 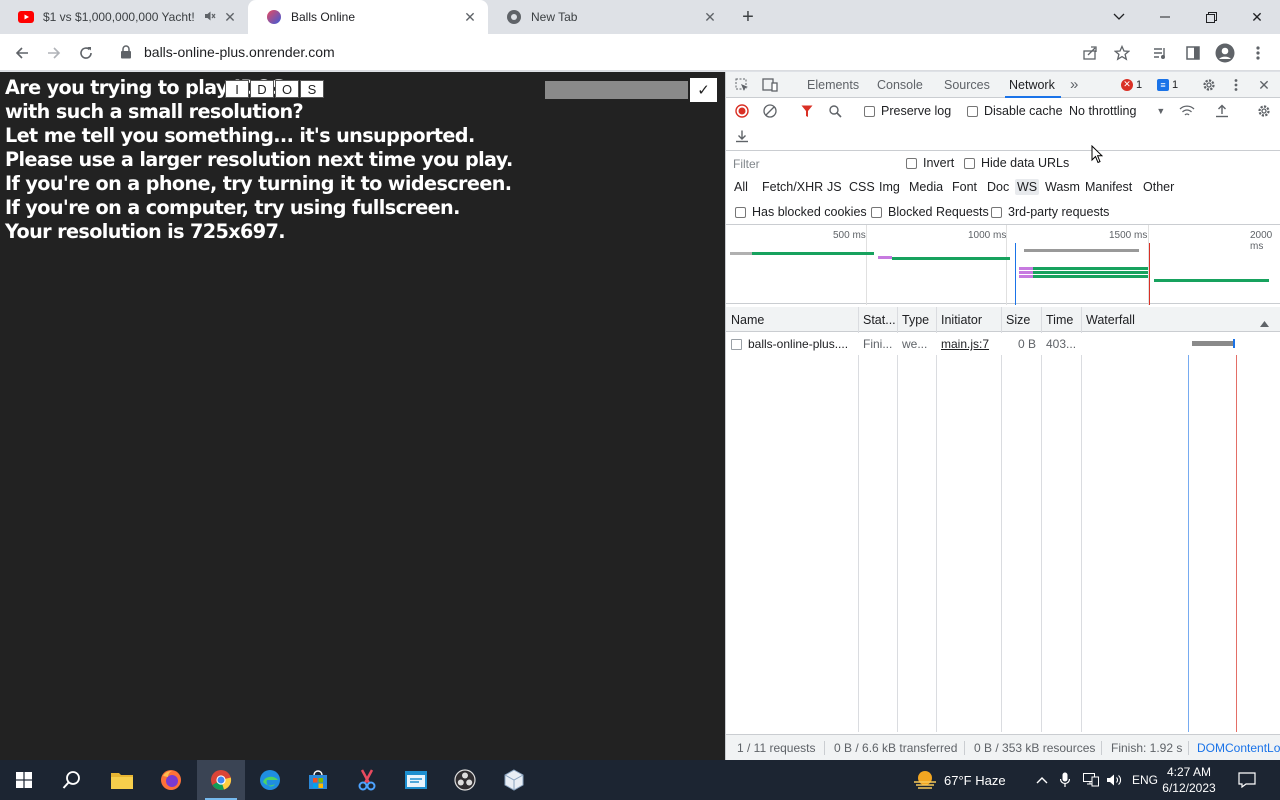 I want to click on sort-ascending-icon, so click(x=1264, y=323).